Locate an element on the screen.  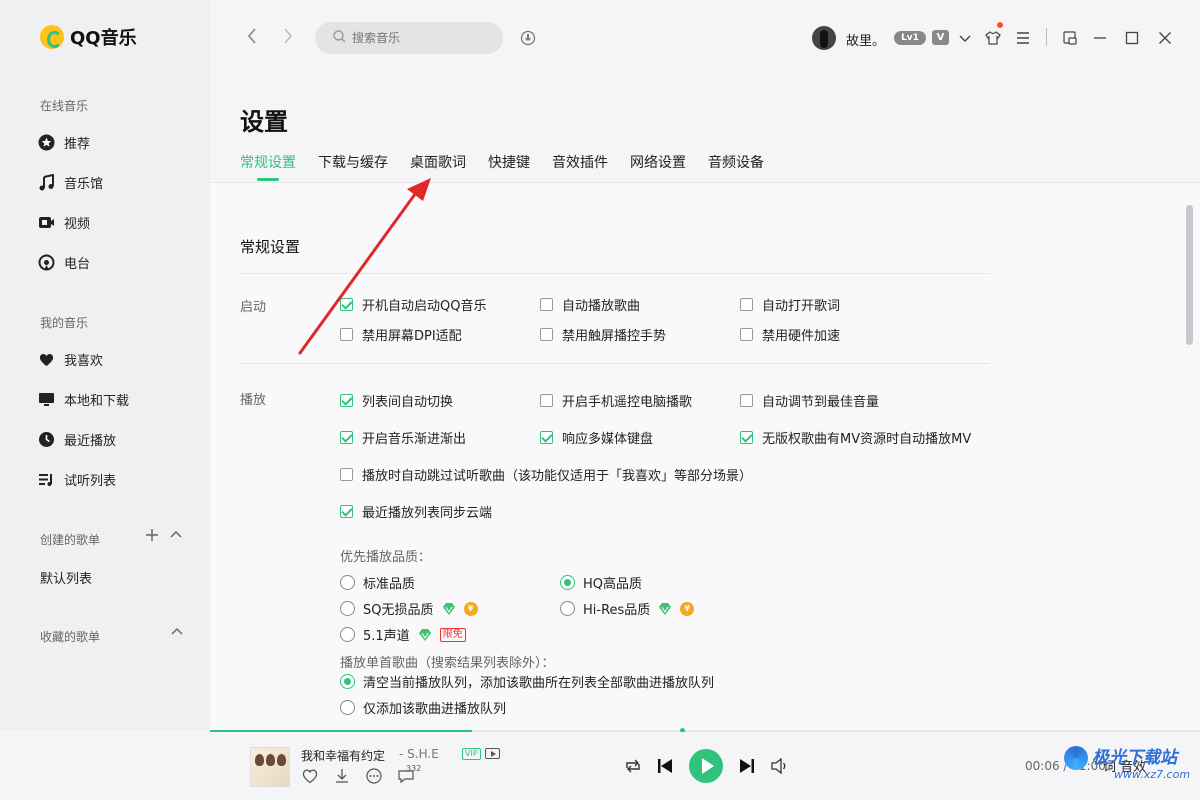
close-icon is located at coordinates (1165, 38).